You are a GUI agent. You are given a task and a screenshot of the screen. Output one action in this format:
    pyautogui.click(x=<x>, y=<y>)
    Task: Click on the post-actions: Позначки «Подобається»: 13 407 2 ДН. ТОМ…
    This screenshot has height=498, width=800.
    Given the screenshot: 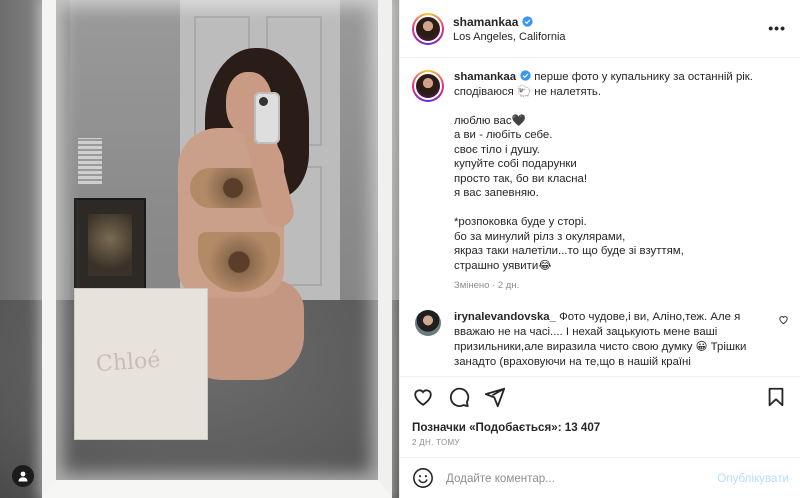 What is the action you would take?
    pyautogui.click(x=600, y=411)
    